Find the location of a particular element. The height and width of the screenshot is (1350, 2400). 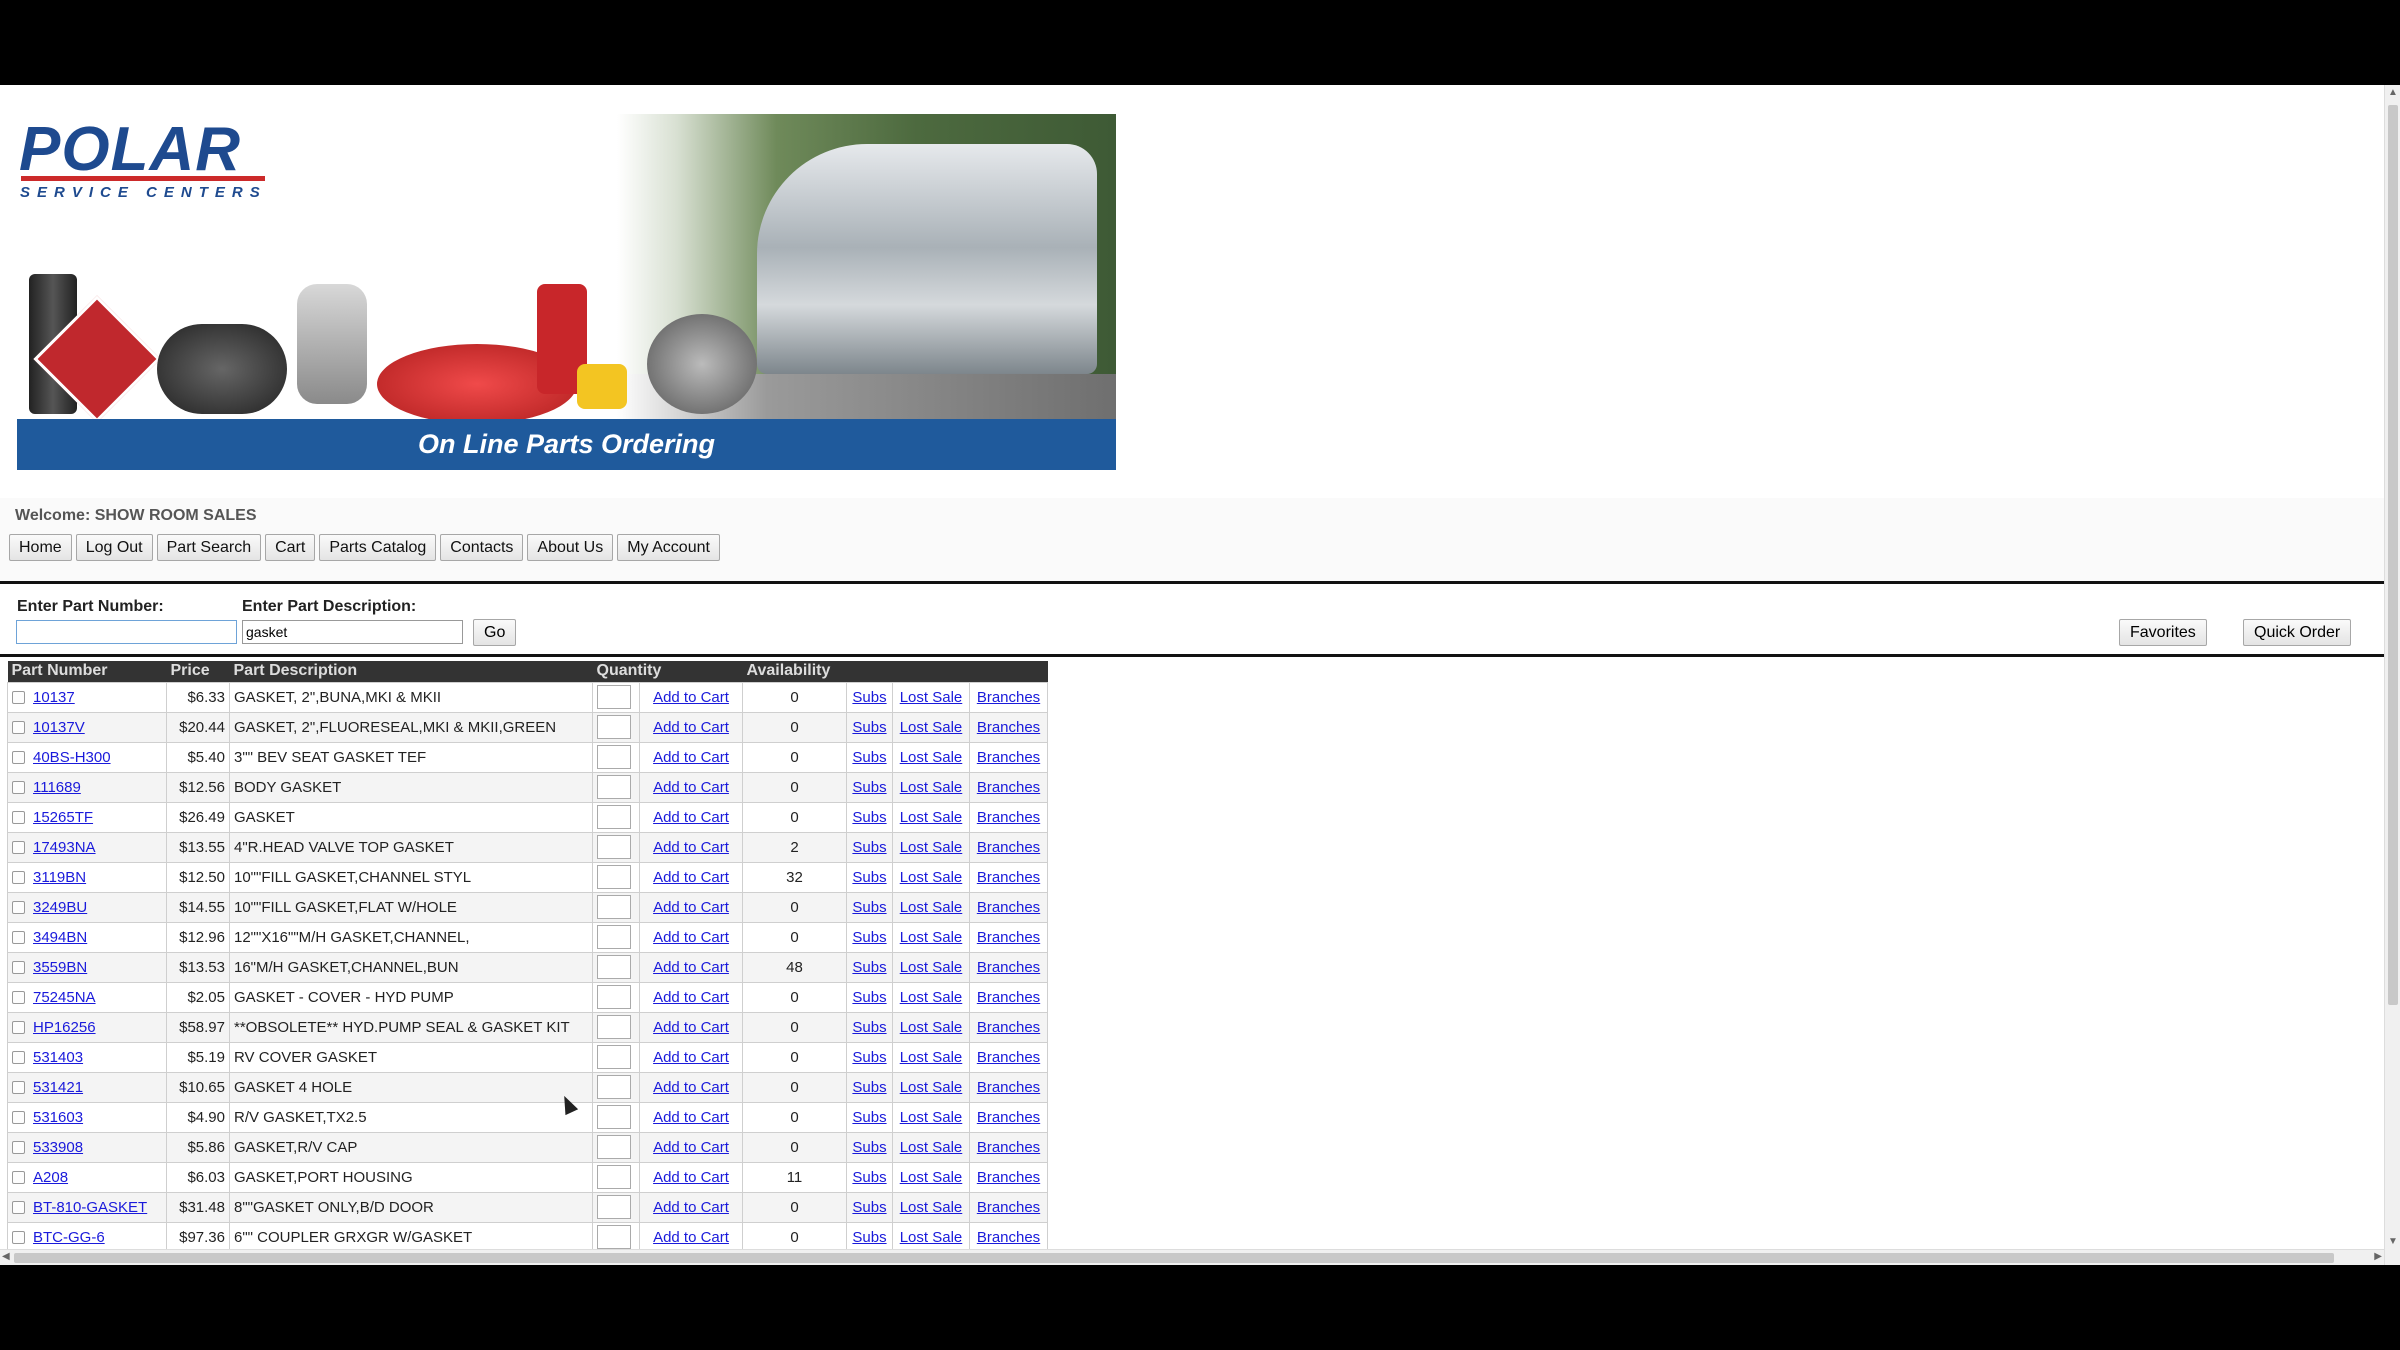

nav-home-button: Home is located at coordinates (40, 547).